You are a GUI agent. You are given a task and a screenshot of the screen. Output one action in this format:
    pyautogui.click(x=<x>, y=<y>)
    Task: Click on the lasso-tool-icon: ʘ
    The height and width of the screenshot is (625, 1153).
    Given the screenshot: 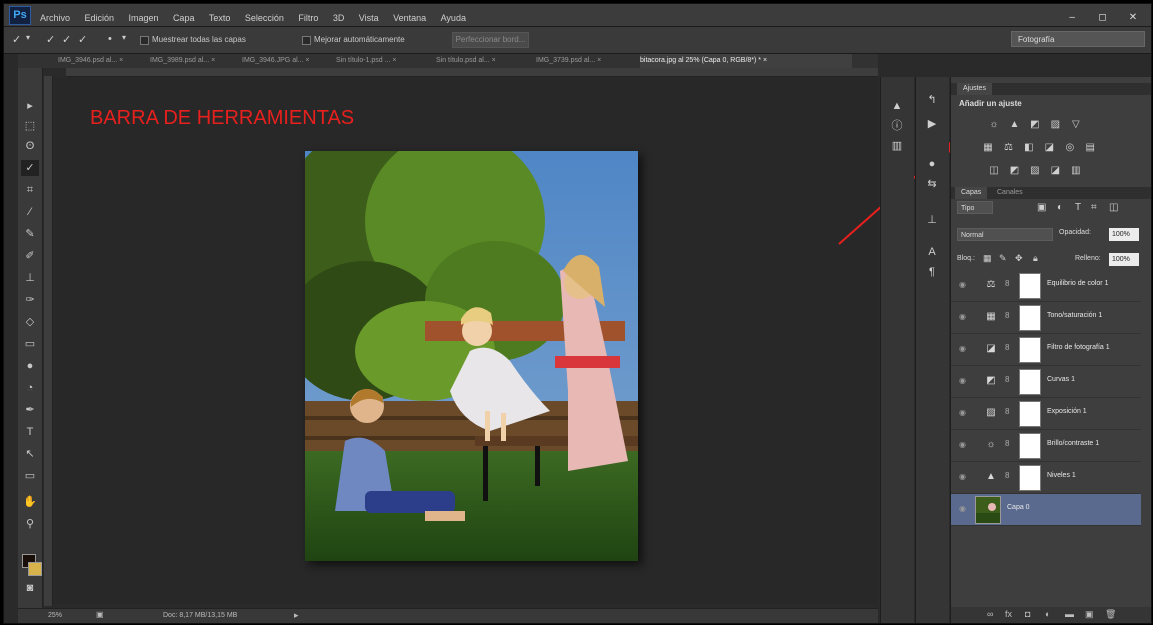 What is the action you would take?
    pyautogui.click(x=30, y=146)
    